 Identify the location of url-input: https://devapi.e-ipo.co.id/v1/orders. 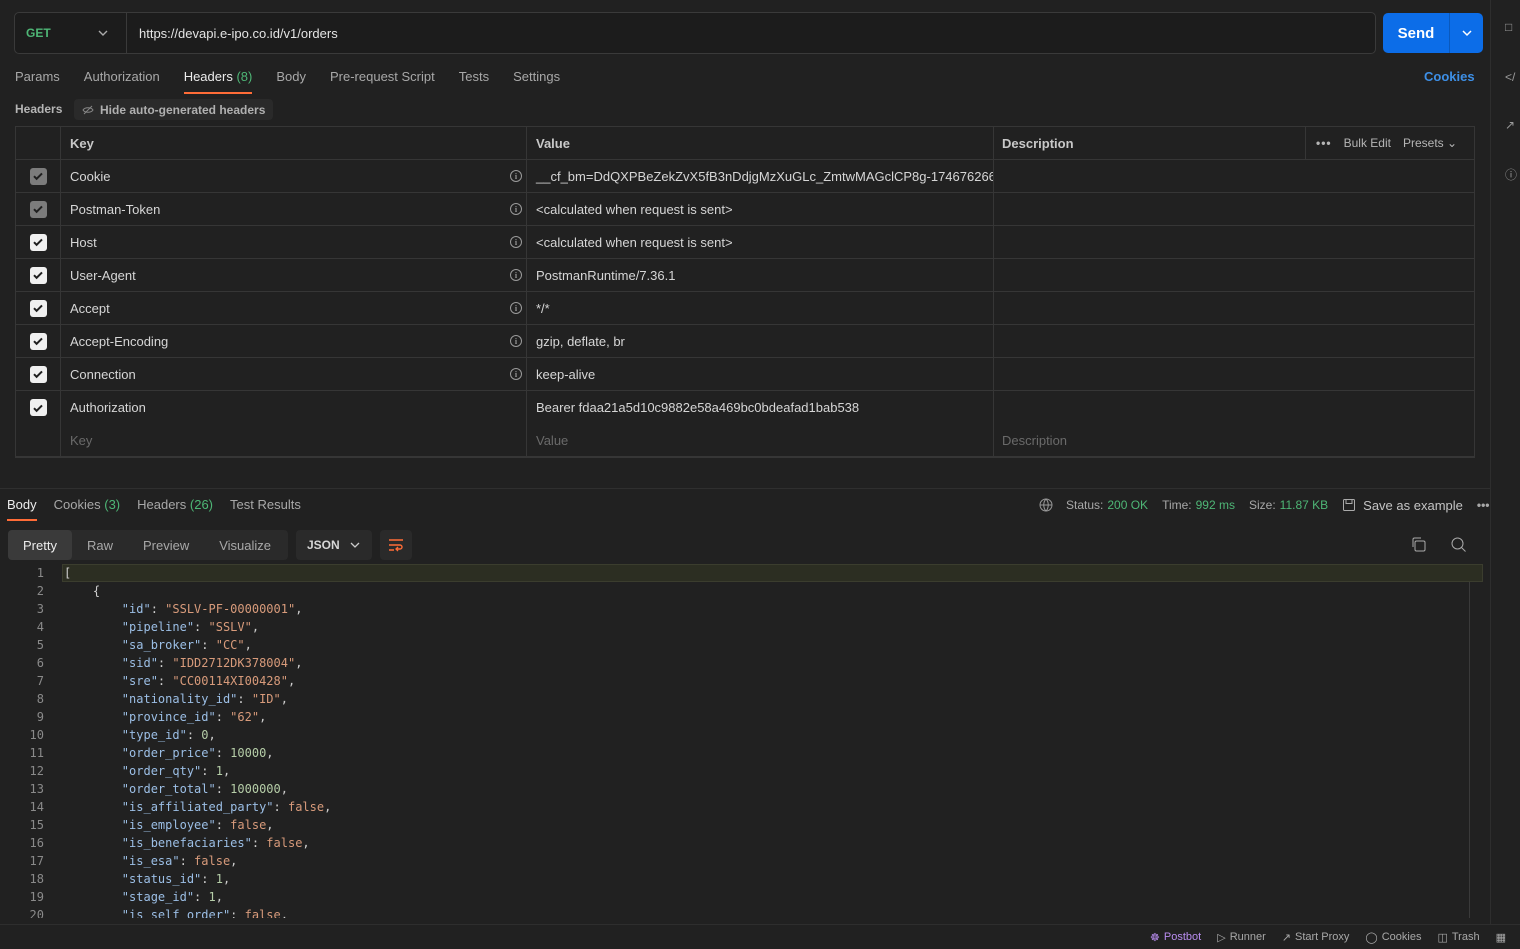
(232, 33).